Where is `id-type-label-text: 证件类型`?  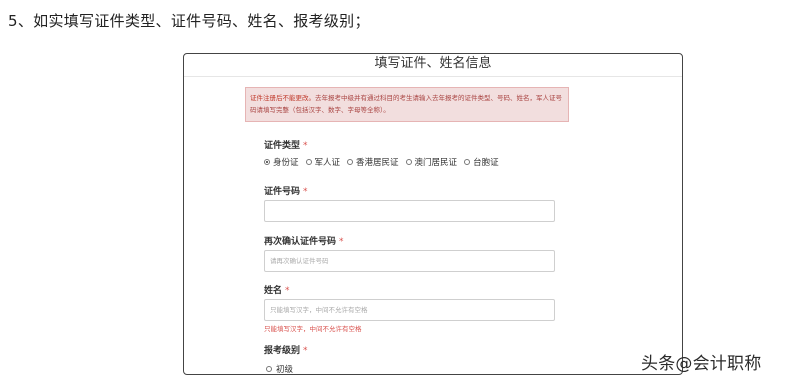 id-type-label-text: 证件类型 is located at coordinates (282, 146).